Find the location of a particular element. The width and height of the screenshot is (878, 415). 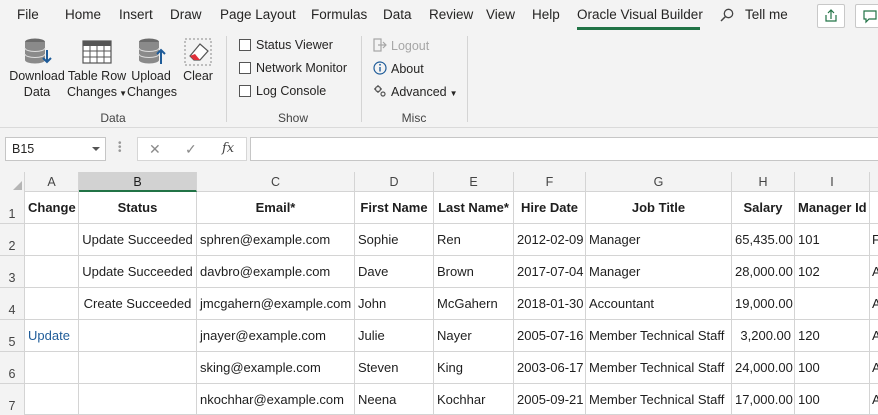

cell-status: Create Succeeded is located at coordinates (138, 304).